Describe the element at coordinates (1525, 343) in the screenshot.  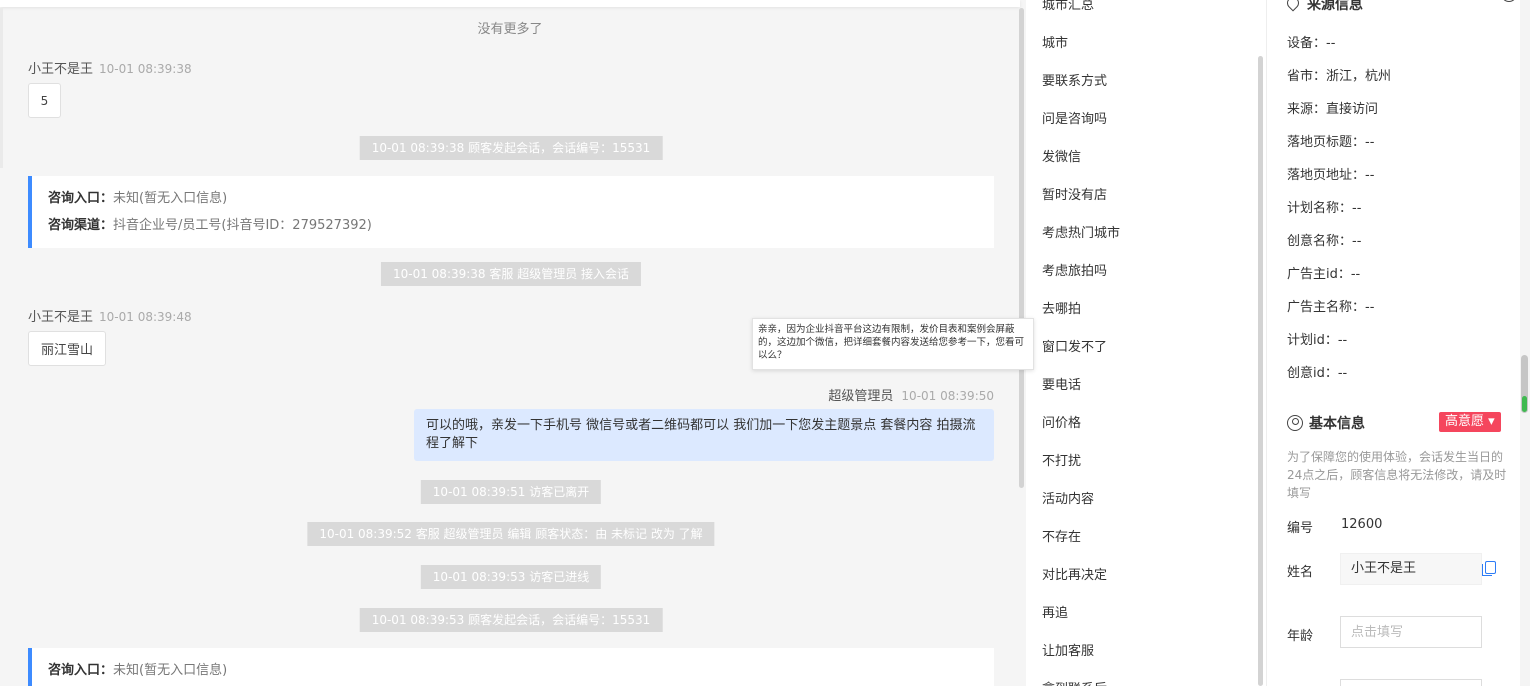
I see `info-panel-scrollbar` at that location.